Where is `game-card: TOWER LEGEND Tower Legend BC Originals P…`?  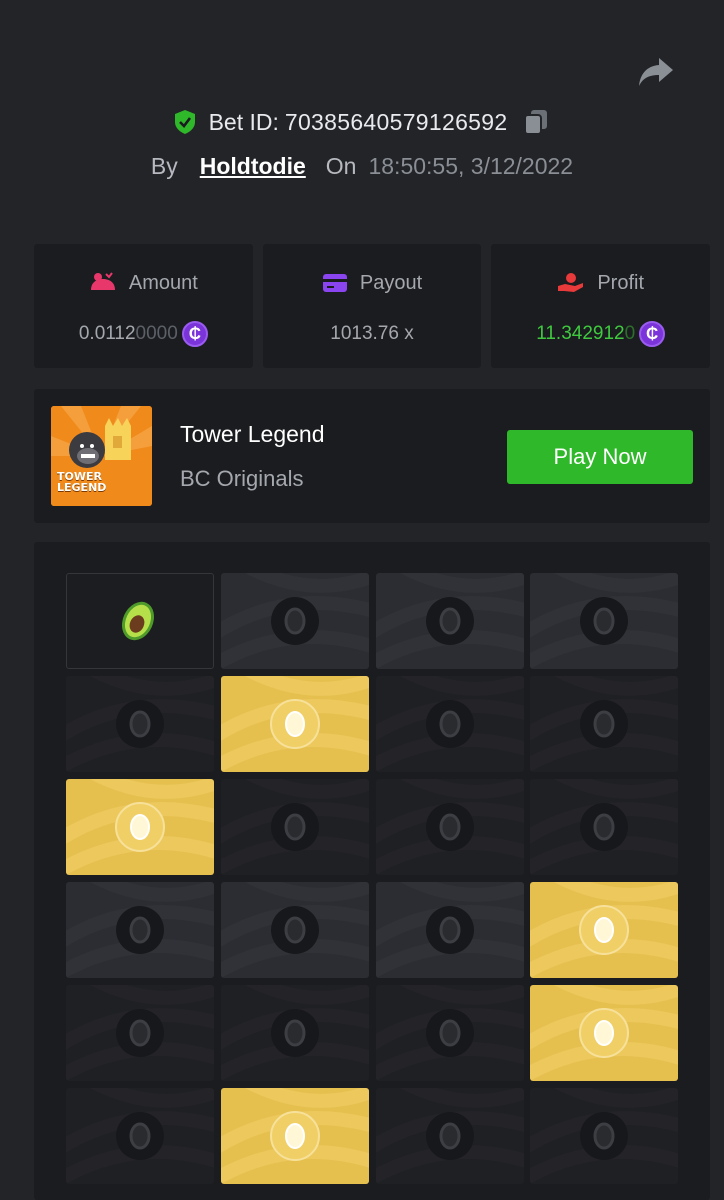
game-card: TOWER LEGEND Tower Legend BC Originals P… is located at coordinates (372, 456).